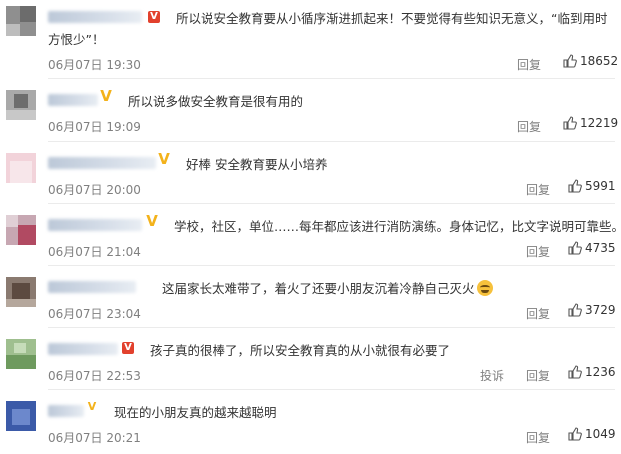 The height and width of the screenshot is (454, 621). I want to click on like-button: 3729, so click(592, 310).